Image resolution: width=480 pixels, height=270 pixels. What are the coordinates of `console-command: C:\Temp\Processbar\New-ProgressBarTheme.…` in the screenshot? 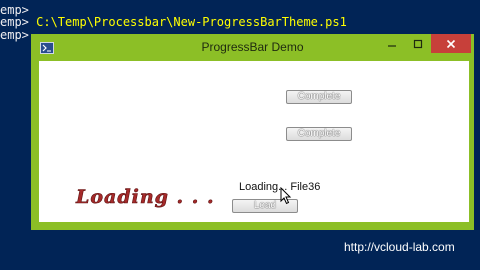 It's located at (187, 22).